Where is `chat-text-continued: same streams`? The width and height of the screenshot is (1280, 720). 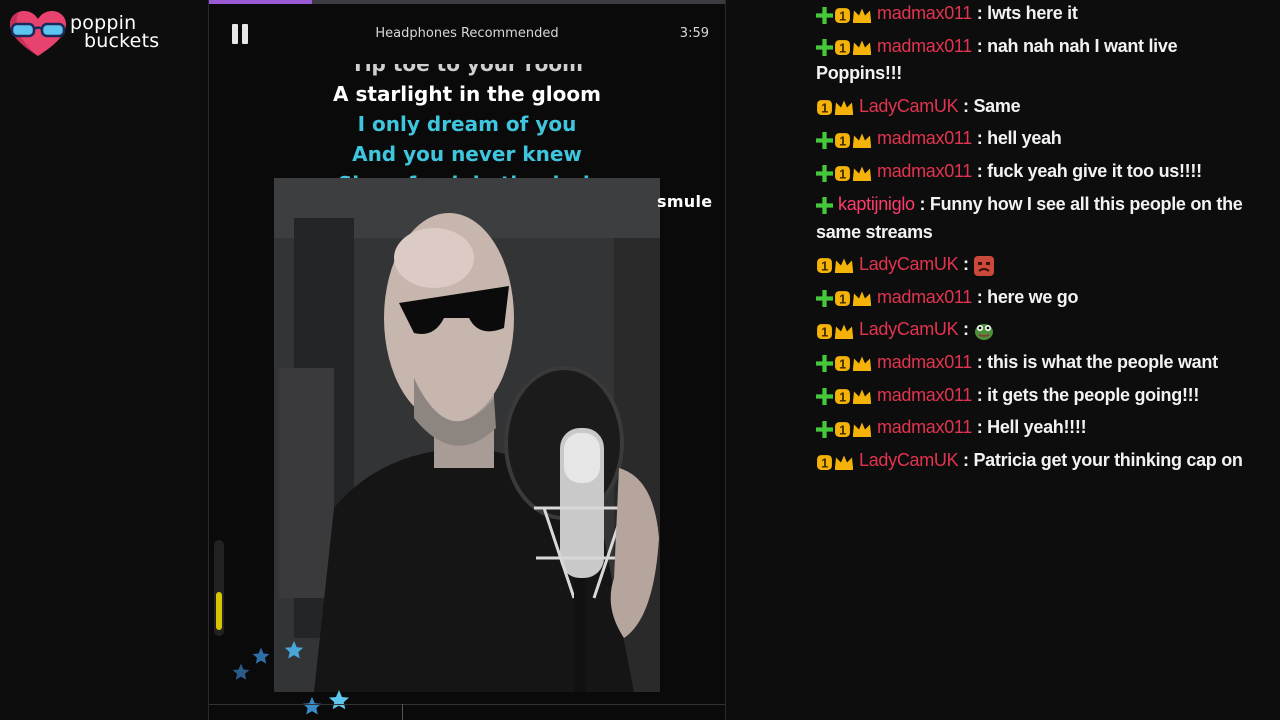 chat-text-continued: same streams is located at coordinates (874, 231).